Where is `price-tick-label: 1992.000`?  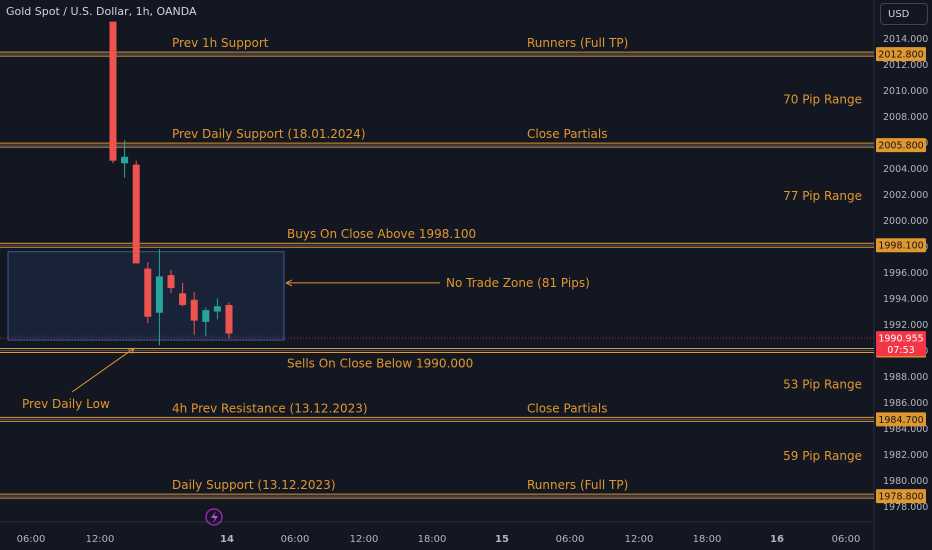 price-tick-label: 1992.000 is located at coordinates (905, 325).